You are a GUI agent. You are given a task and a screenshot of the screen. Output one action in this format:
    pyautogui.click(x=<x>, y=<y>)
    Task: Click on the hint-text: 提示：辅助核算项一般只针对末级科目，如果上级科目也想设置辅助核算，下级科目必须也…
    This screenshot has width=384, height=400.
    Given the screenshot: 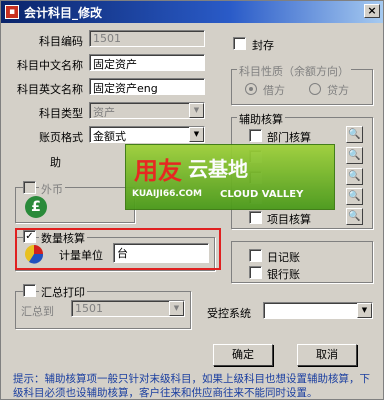 What is the action you would take?
    pyautogui.click(x=191, y=386)
    